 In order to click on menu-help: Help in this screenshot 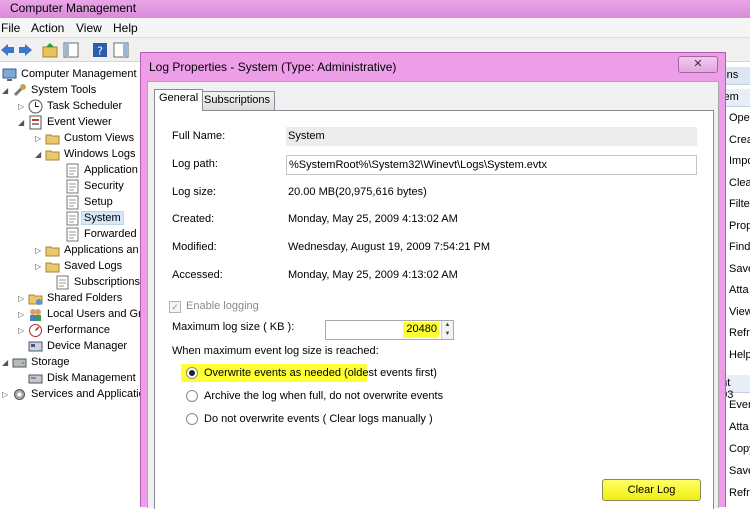, I will do `click(125, 28)`.